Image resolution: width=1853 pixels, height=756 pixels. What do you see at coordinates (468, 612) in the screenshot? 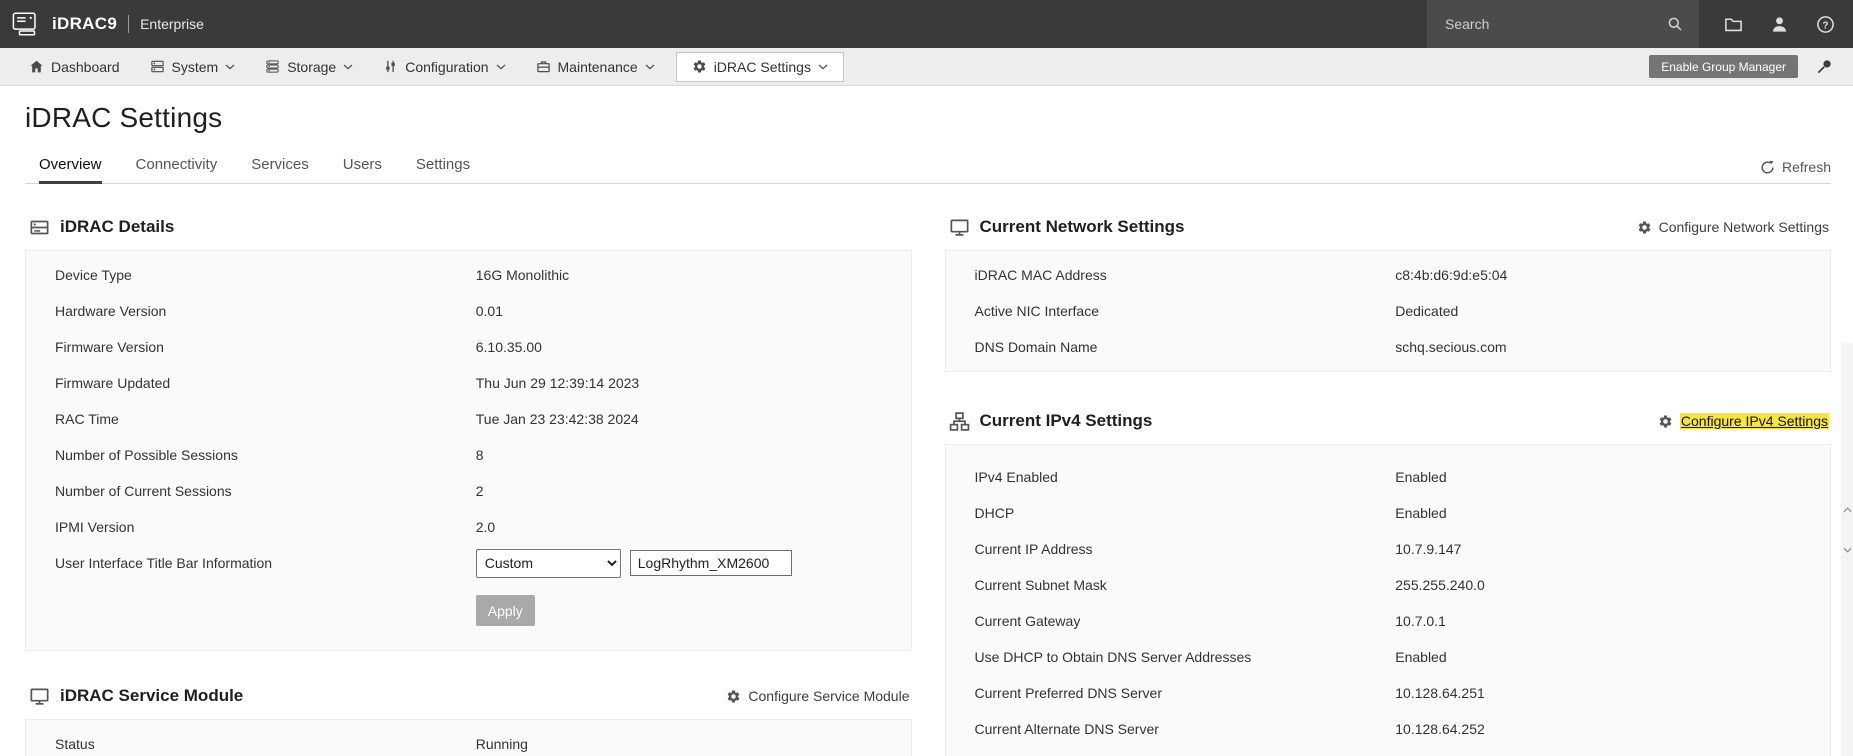
I see `apply-row: Apply` at bounding box center [468, 612].